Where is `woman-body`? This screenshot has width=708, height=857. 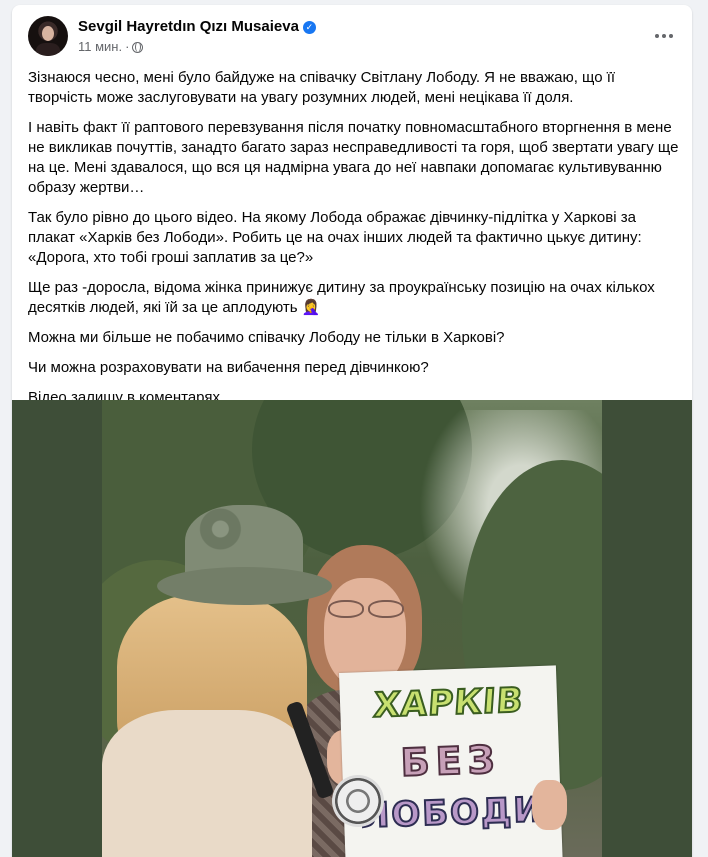 woman-body is located at coordinates (207, 783).